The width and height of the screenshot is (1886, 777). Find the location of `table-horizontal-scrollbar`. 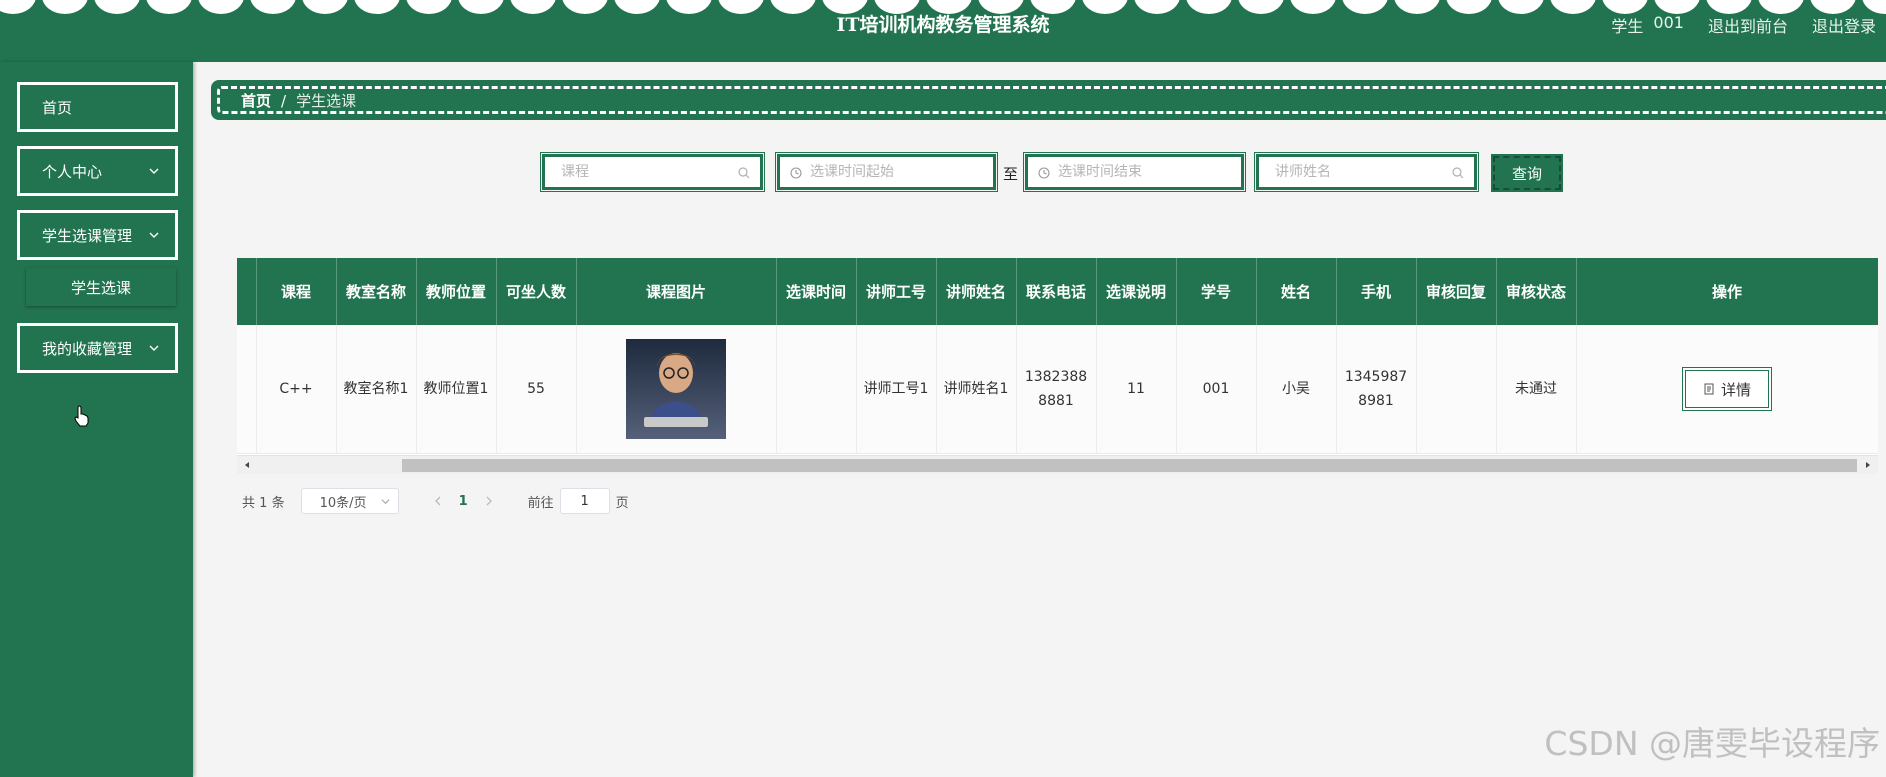

table-horizontal-scrollbar is located at coordinates (1057, 464).